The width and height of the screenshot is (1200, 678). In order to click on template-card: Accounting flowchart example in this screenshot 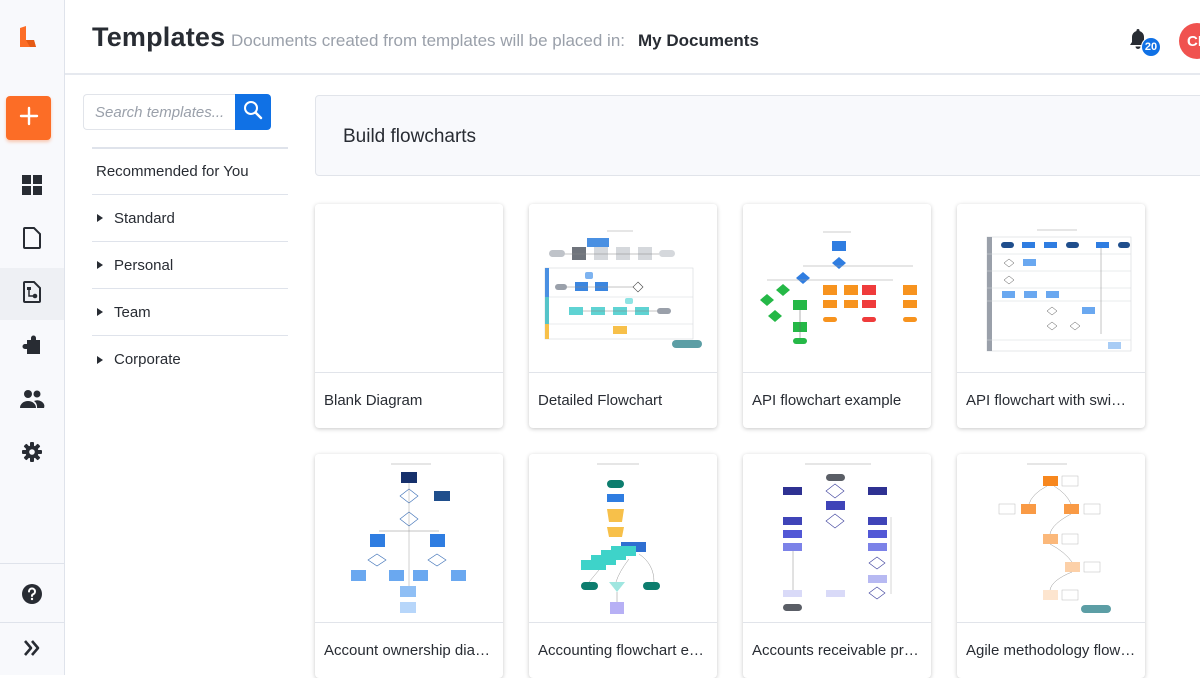, I will do `click(623, 566)`.